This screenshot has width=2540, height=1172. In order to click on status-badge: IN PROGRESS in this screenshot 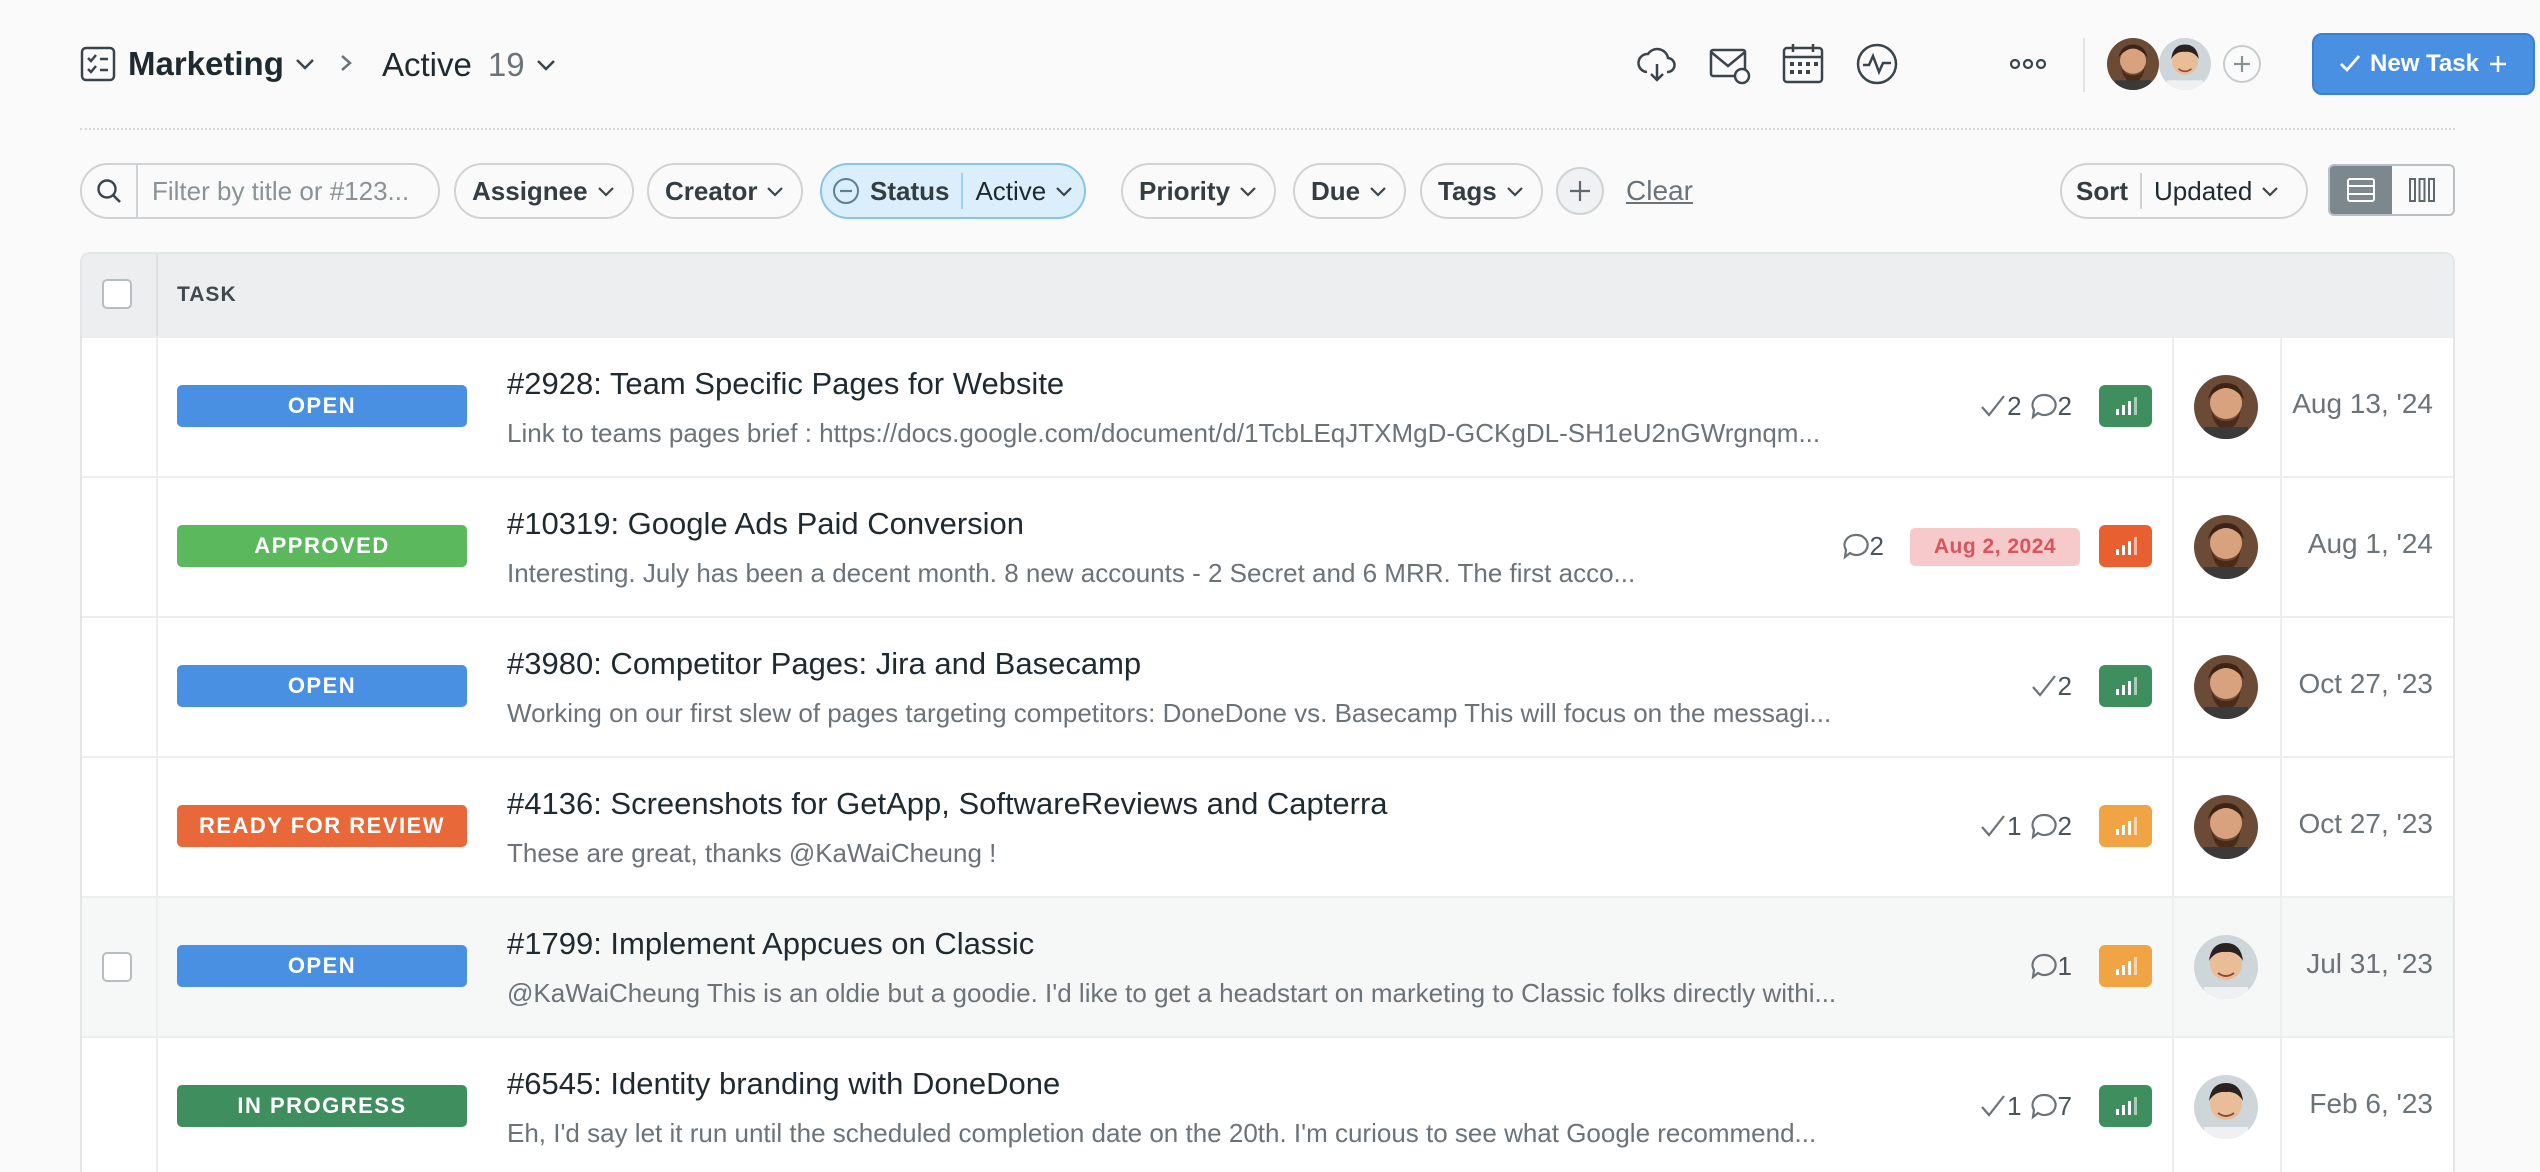, I will do `click(322, 1106)`.